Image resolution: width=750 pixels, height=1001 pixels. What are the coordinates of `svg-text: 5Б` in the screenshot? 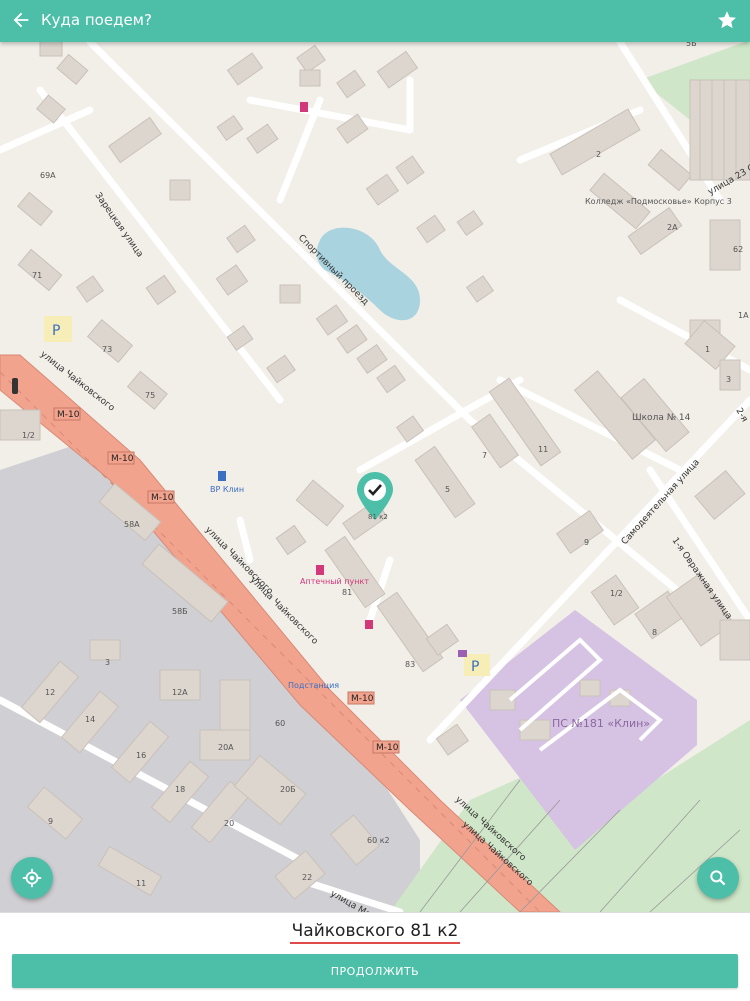 It's located at (691, 45).